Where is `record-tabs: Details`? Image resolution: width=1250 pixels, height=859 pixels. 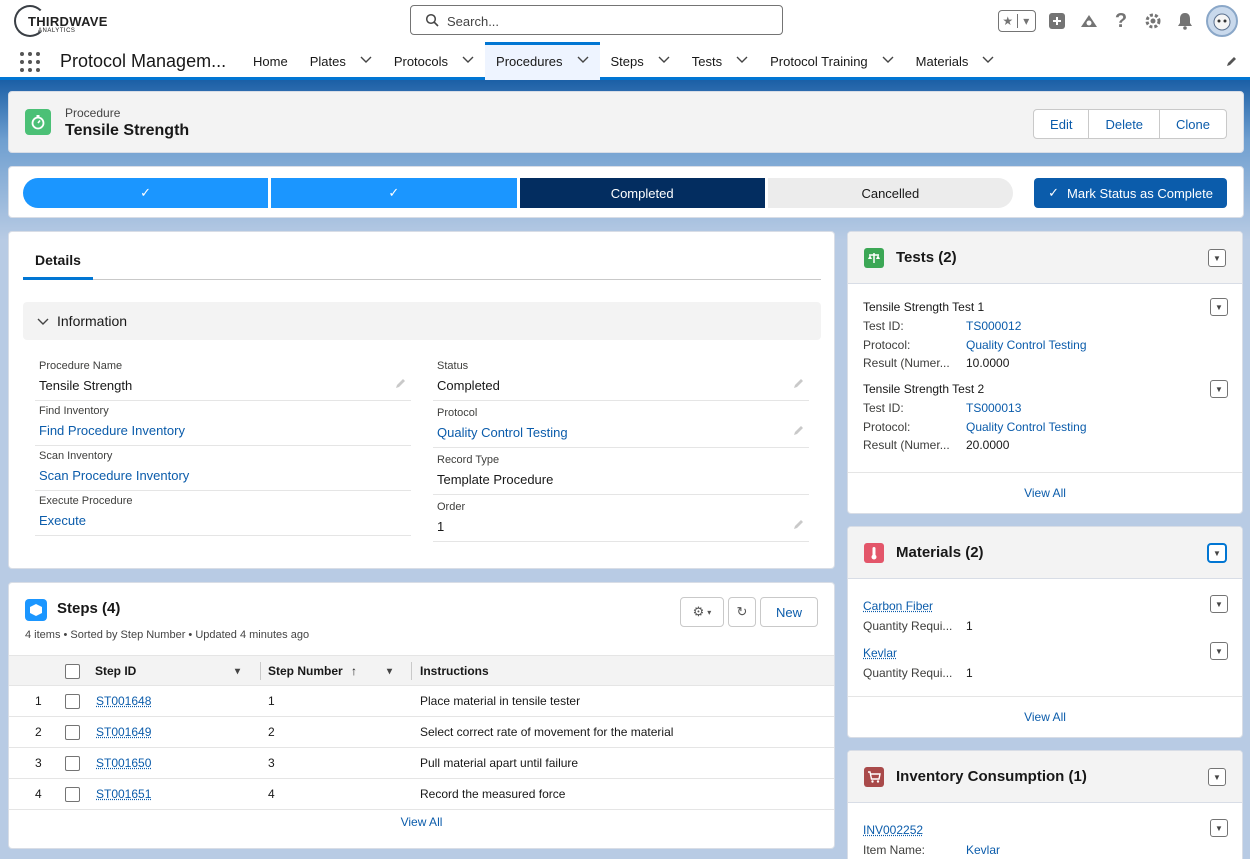
record-tabs: Details is located at coordinates (422, 261).